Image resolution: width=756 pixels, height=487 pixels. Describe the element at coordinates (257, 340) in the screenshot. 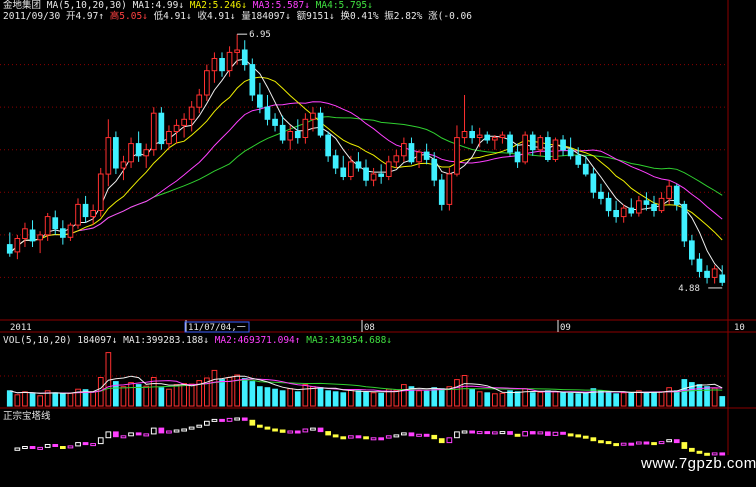

I see `volume-ma2: MA2:469371.094↑` at that location.